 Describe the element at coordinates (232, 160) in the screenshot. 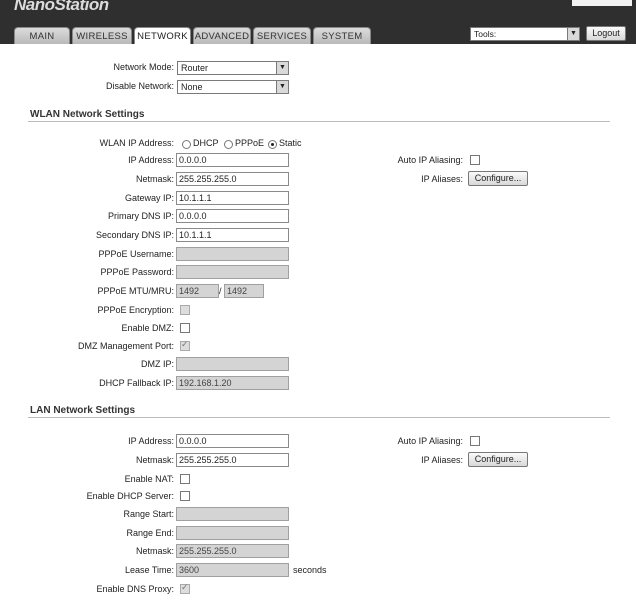

I see `wlan-ip-input: 0.0.0.0` at that location.